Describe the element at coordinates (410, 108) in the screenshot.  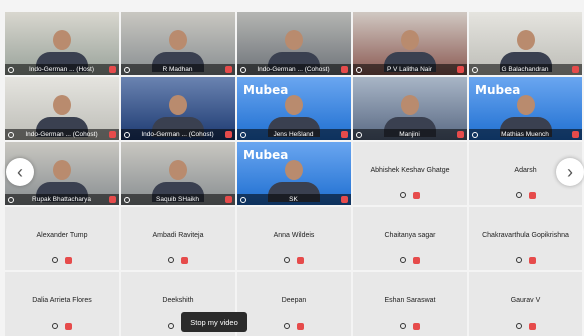
I see `participant-tile: Manjini` at that location.